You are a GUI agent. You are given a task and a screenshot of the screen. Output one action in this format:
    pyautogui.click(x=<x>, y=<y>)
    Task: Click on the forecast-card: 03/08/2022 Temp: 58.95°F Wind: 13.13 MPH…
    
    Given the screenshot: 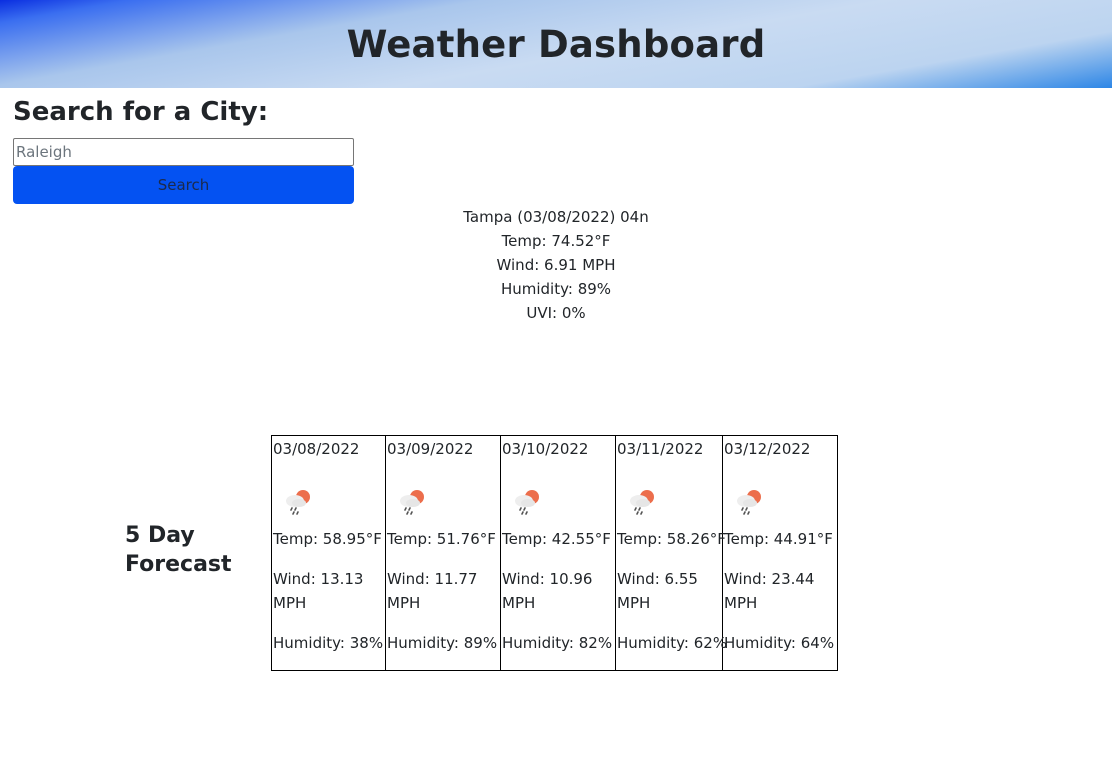 What is the action you would take?
    pyautogui.click(x=328, y=553)
    